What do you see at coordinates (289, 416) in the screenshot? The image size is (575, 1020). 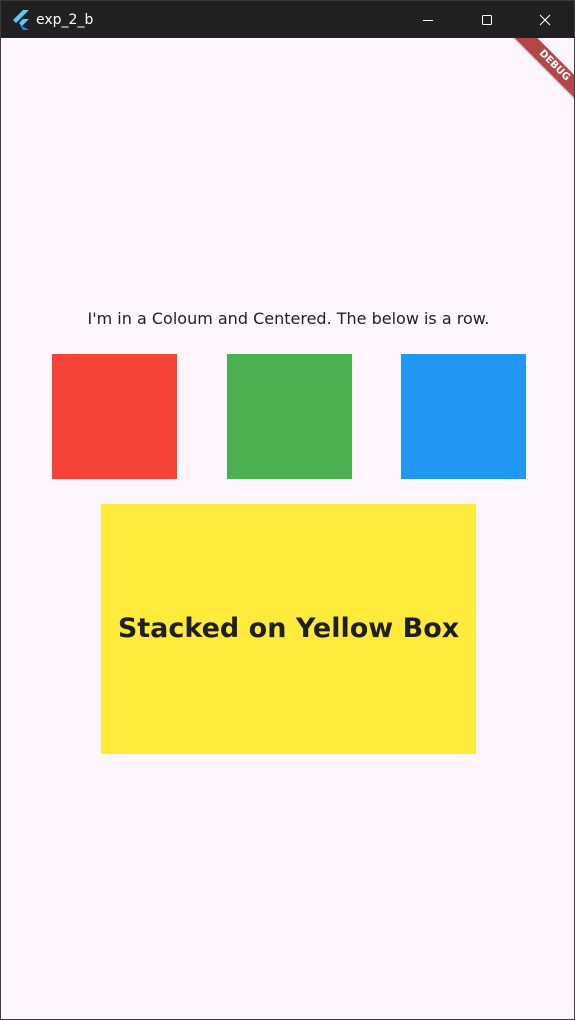 I see `green-box` at bounding box center [289, 416].